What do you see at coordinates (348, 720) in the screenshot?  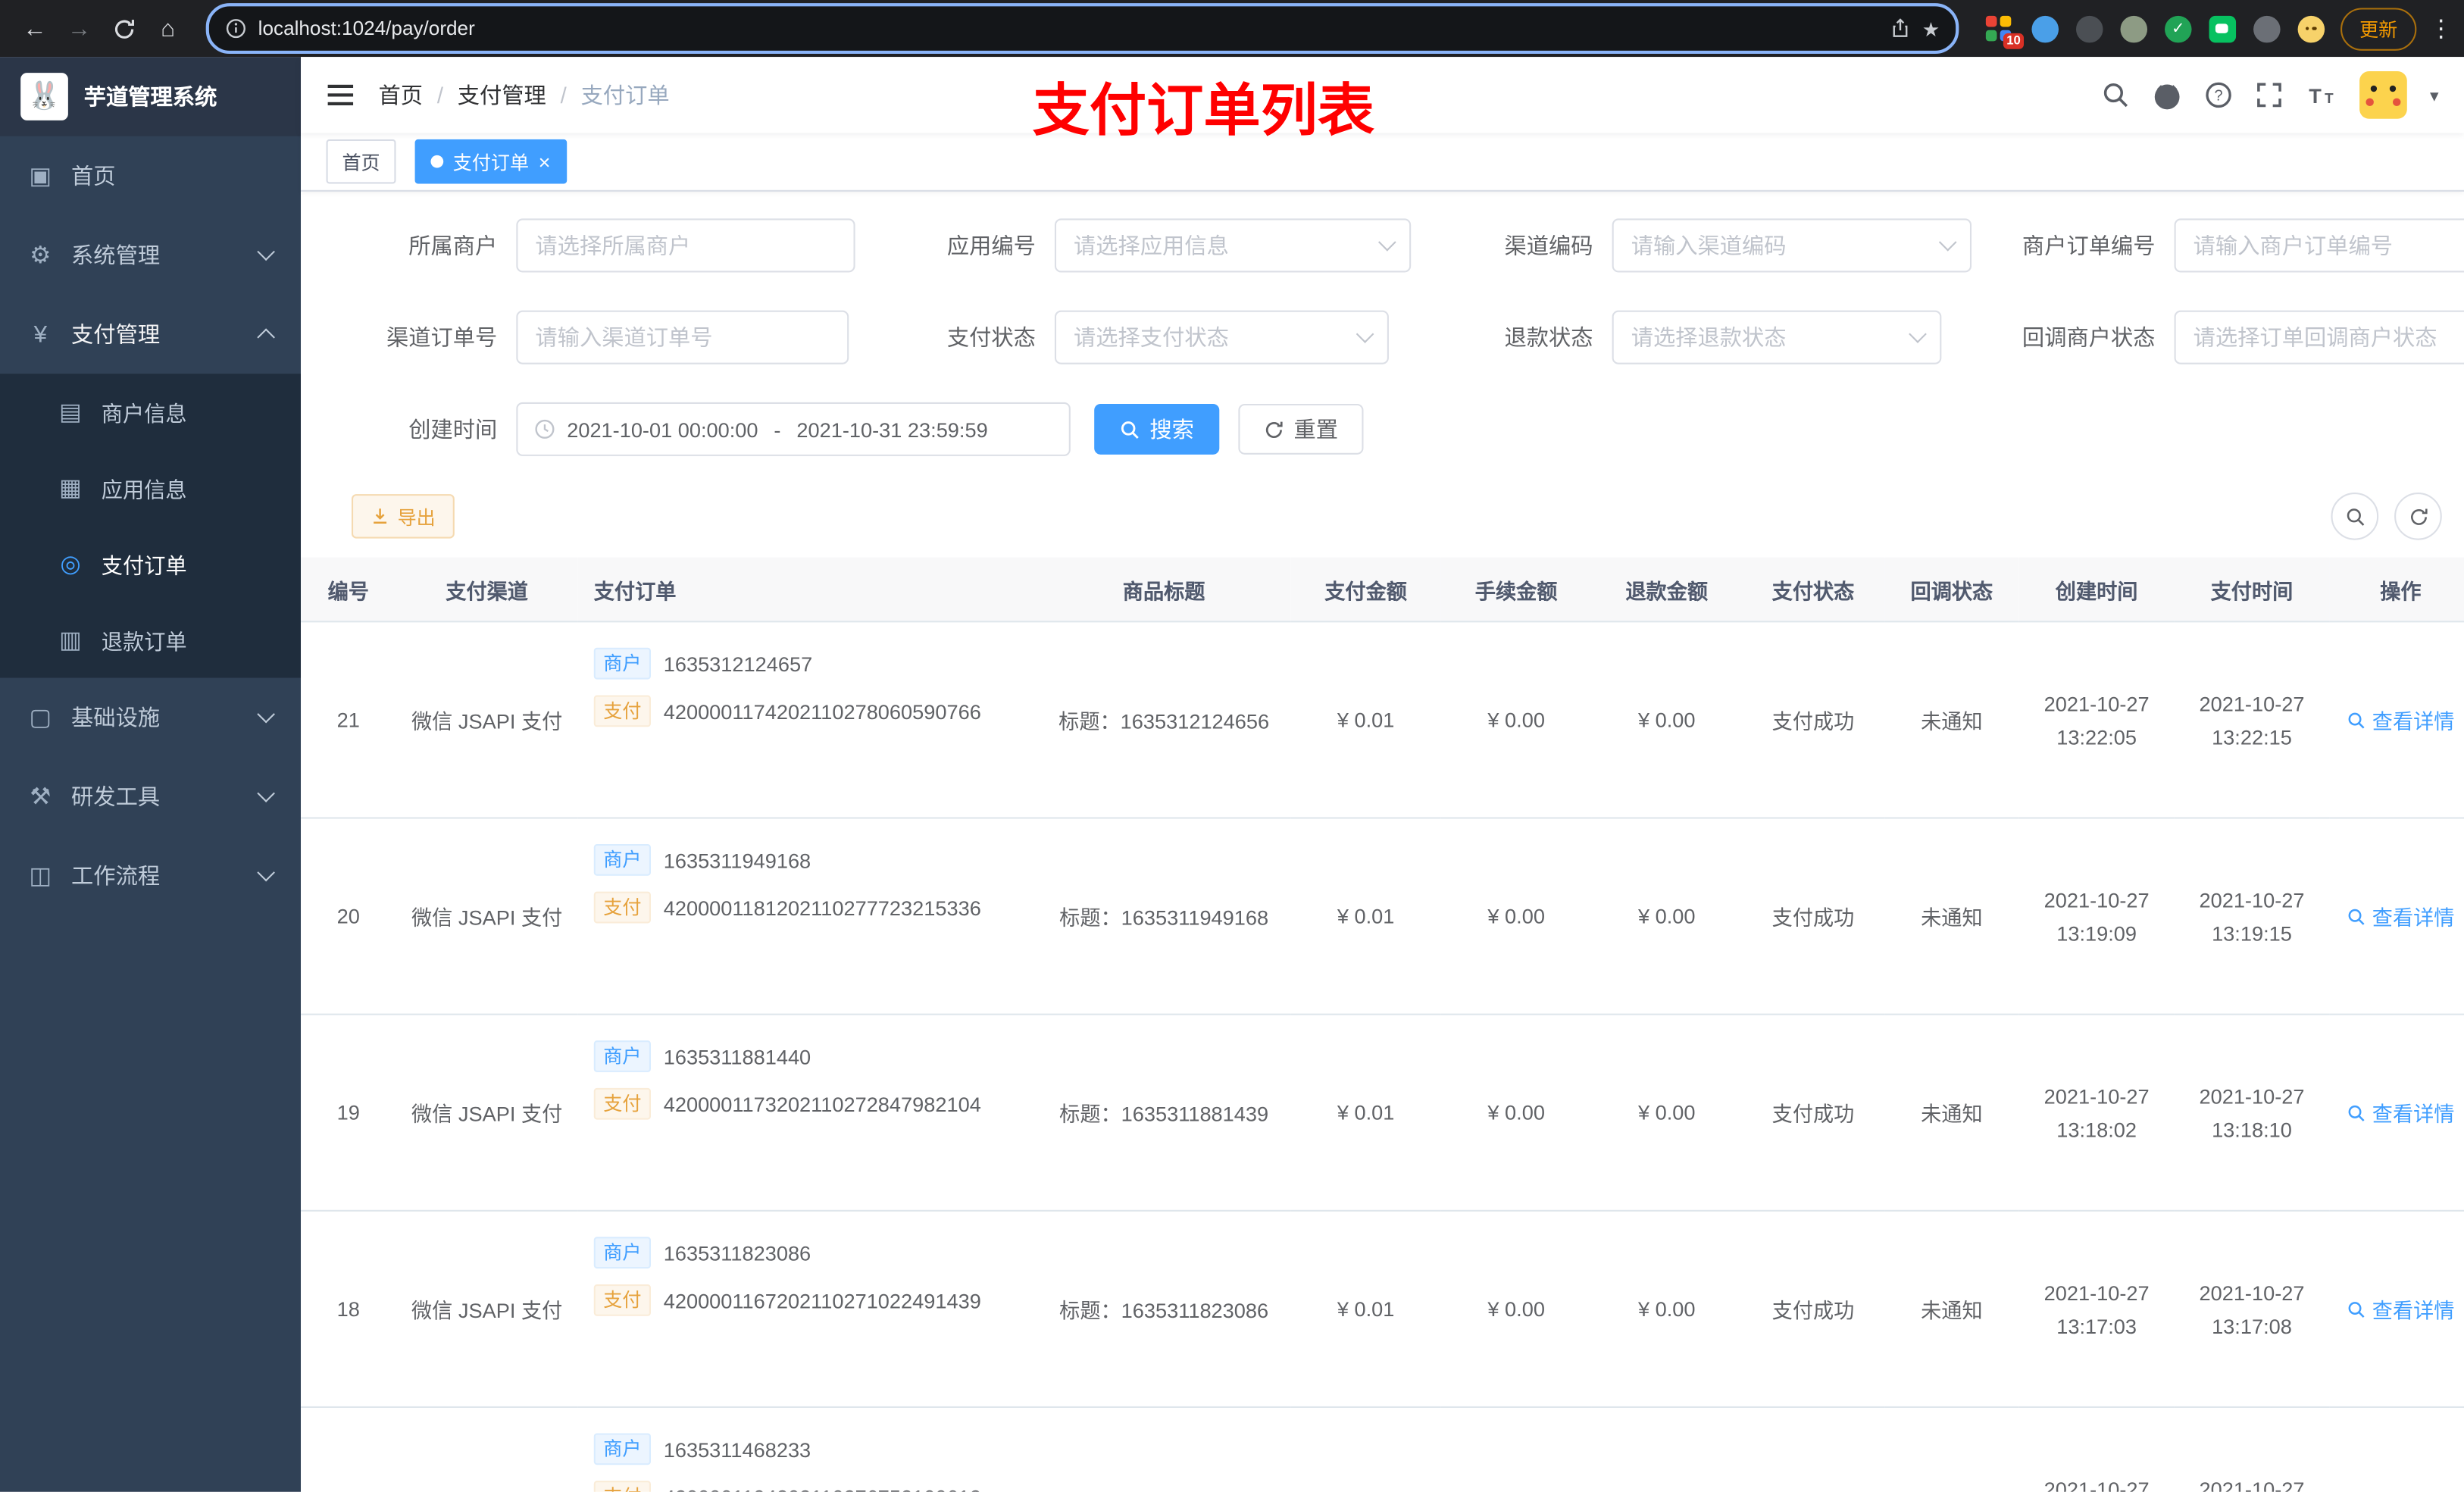 I see `cell-id: 21` at bounding box center [348, 720].